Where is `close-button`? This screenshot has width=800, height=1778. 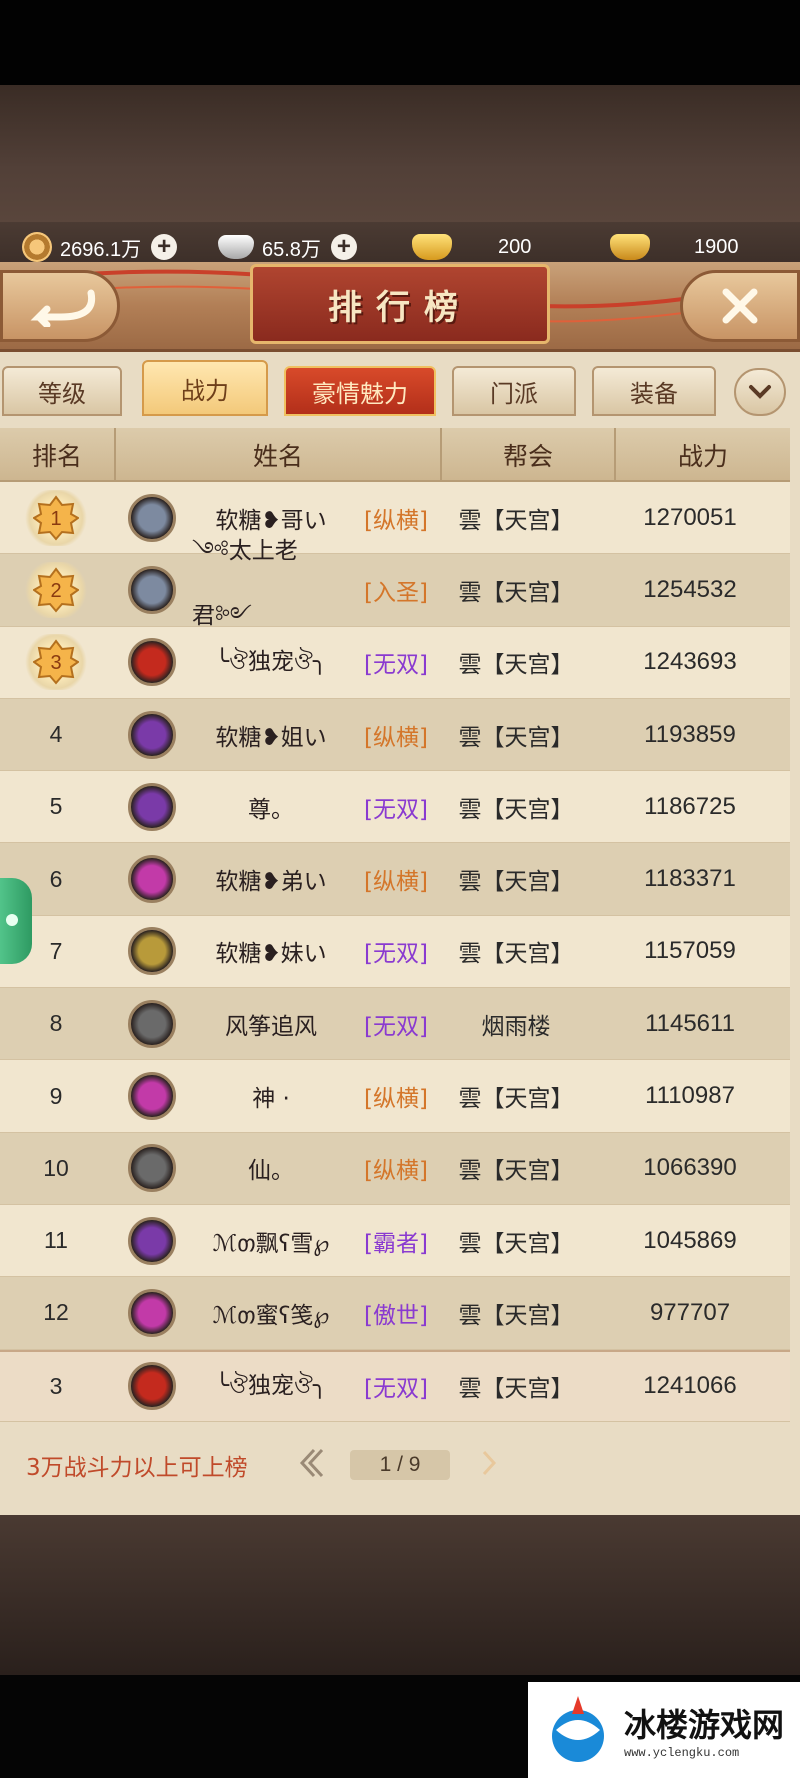
close-button is located at coordinates (740, 306).